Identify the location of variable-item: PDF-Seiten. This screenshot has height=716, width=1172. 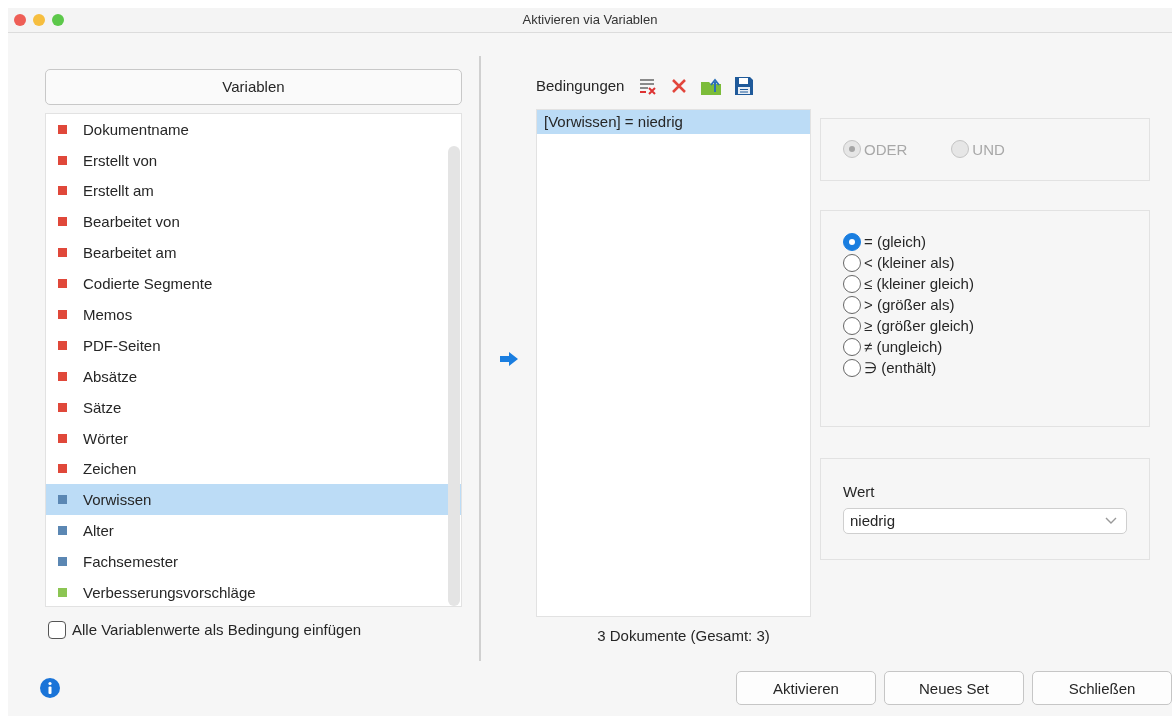
(253, 345).